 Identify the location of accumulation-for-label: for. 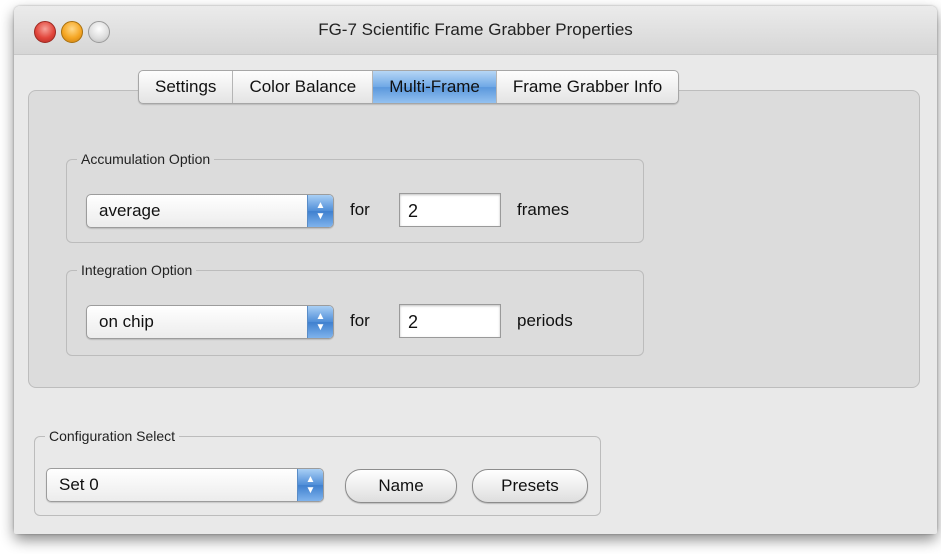
(360, 209).